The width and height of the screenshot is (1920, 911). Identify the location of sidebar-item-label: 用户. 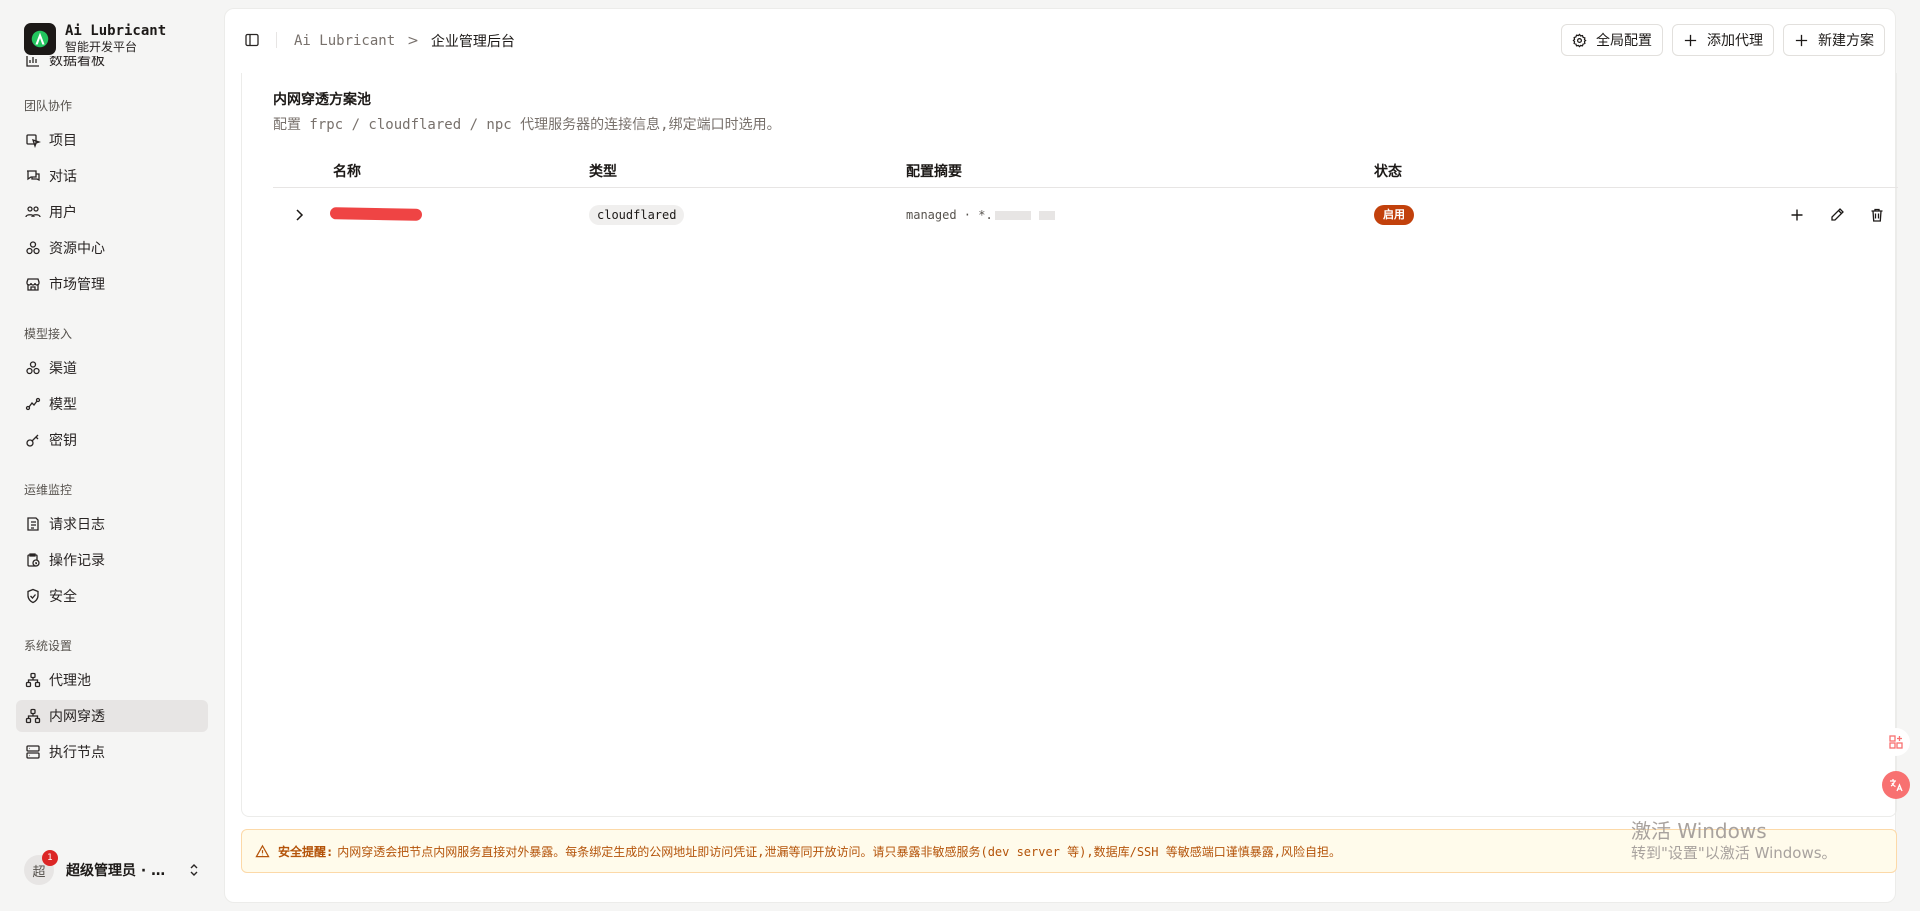
(63, 213).